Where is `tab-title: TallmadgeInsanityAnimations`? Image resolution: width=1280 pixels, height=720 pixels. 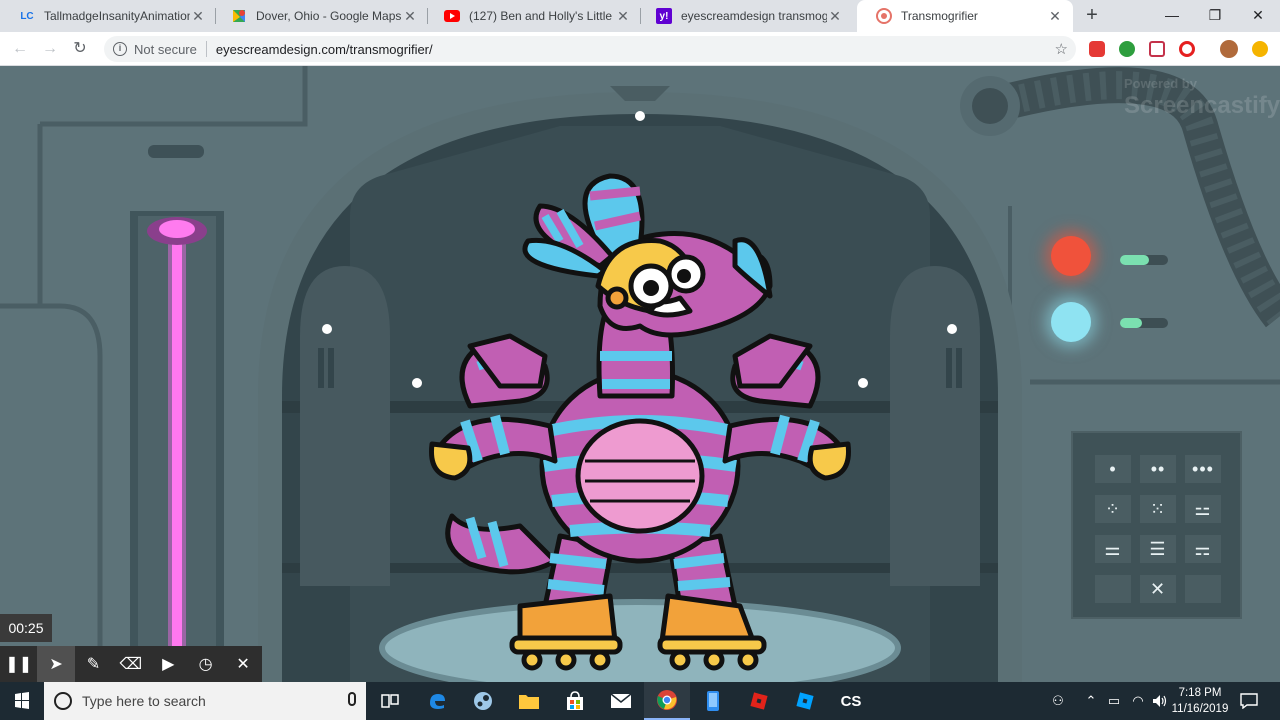 tab-title: TallmadgeInsanityAnimations is located at coordinates (117, 16).